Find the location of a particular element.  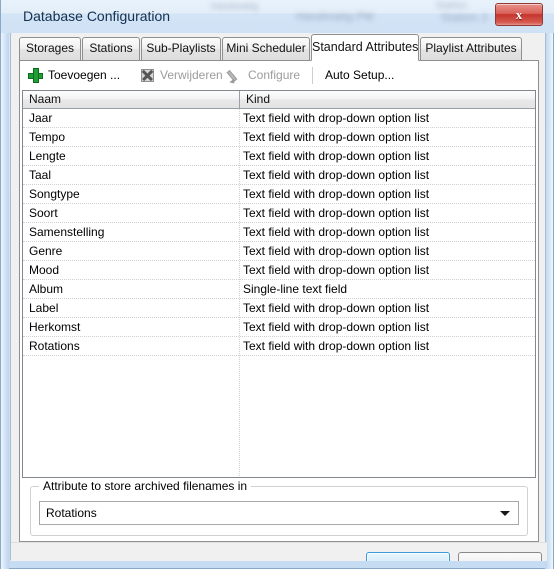

cell-naam: Jaar is located at coordinates (41, 118).